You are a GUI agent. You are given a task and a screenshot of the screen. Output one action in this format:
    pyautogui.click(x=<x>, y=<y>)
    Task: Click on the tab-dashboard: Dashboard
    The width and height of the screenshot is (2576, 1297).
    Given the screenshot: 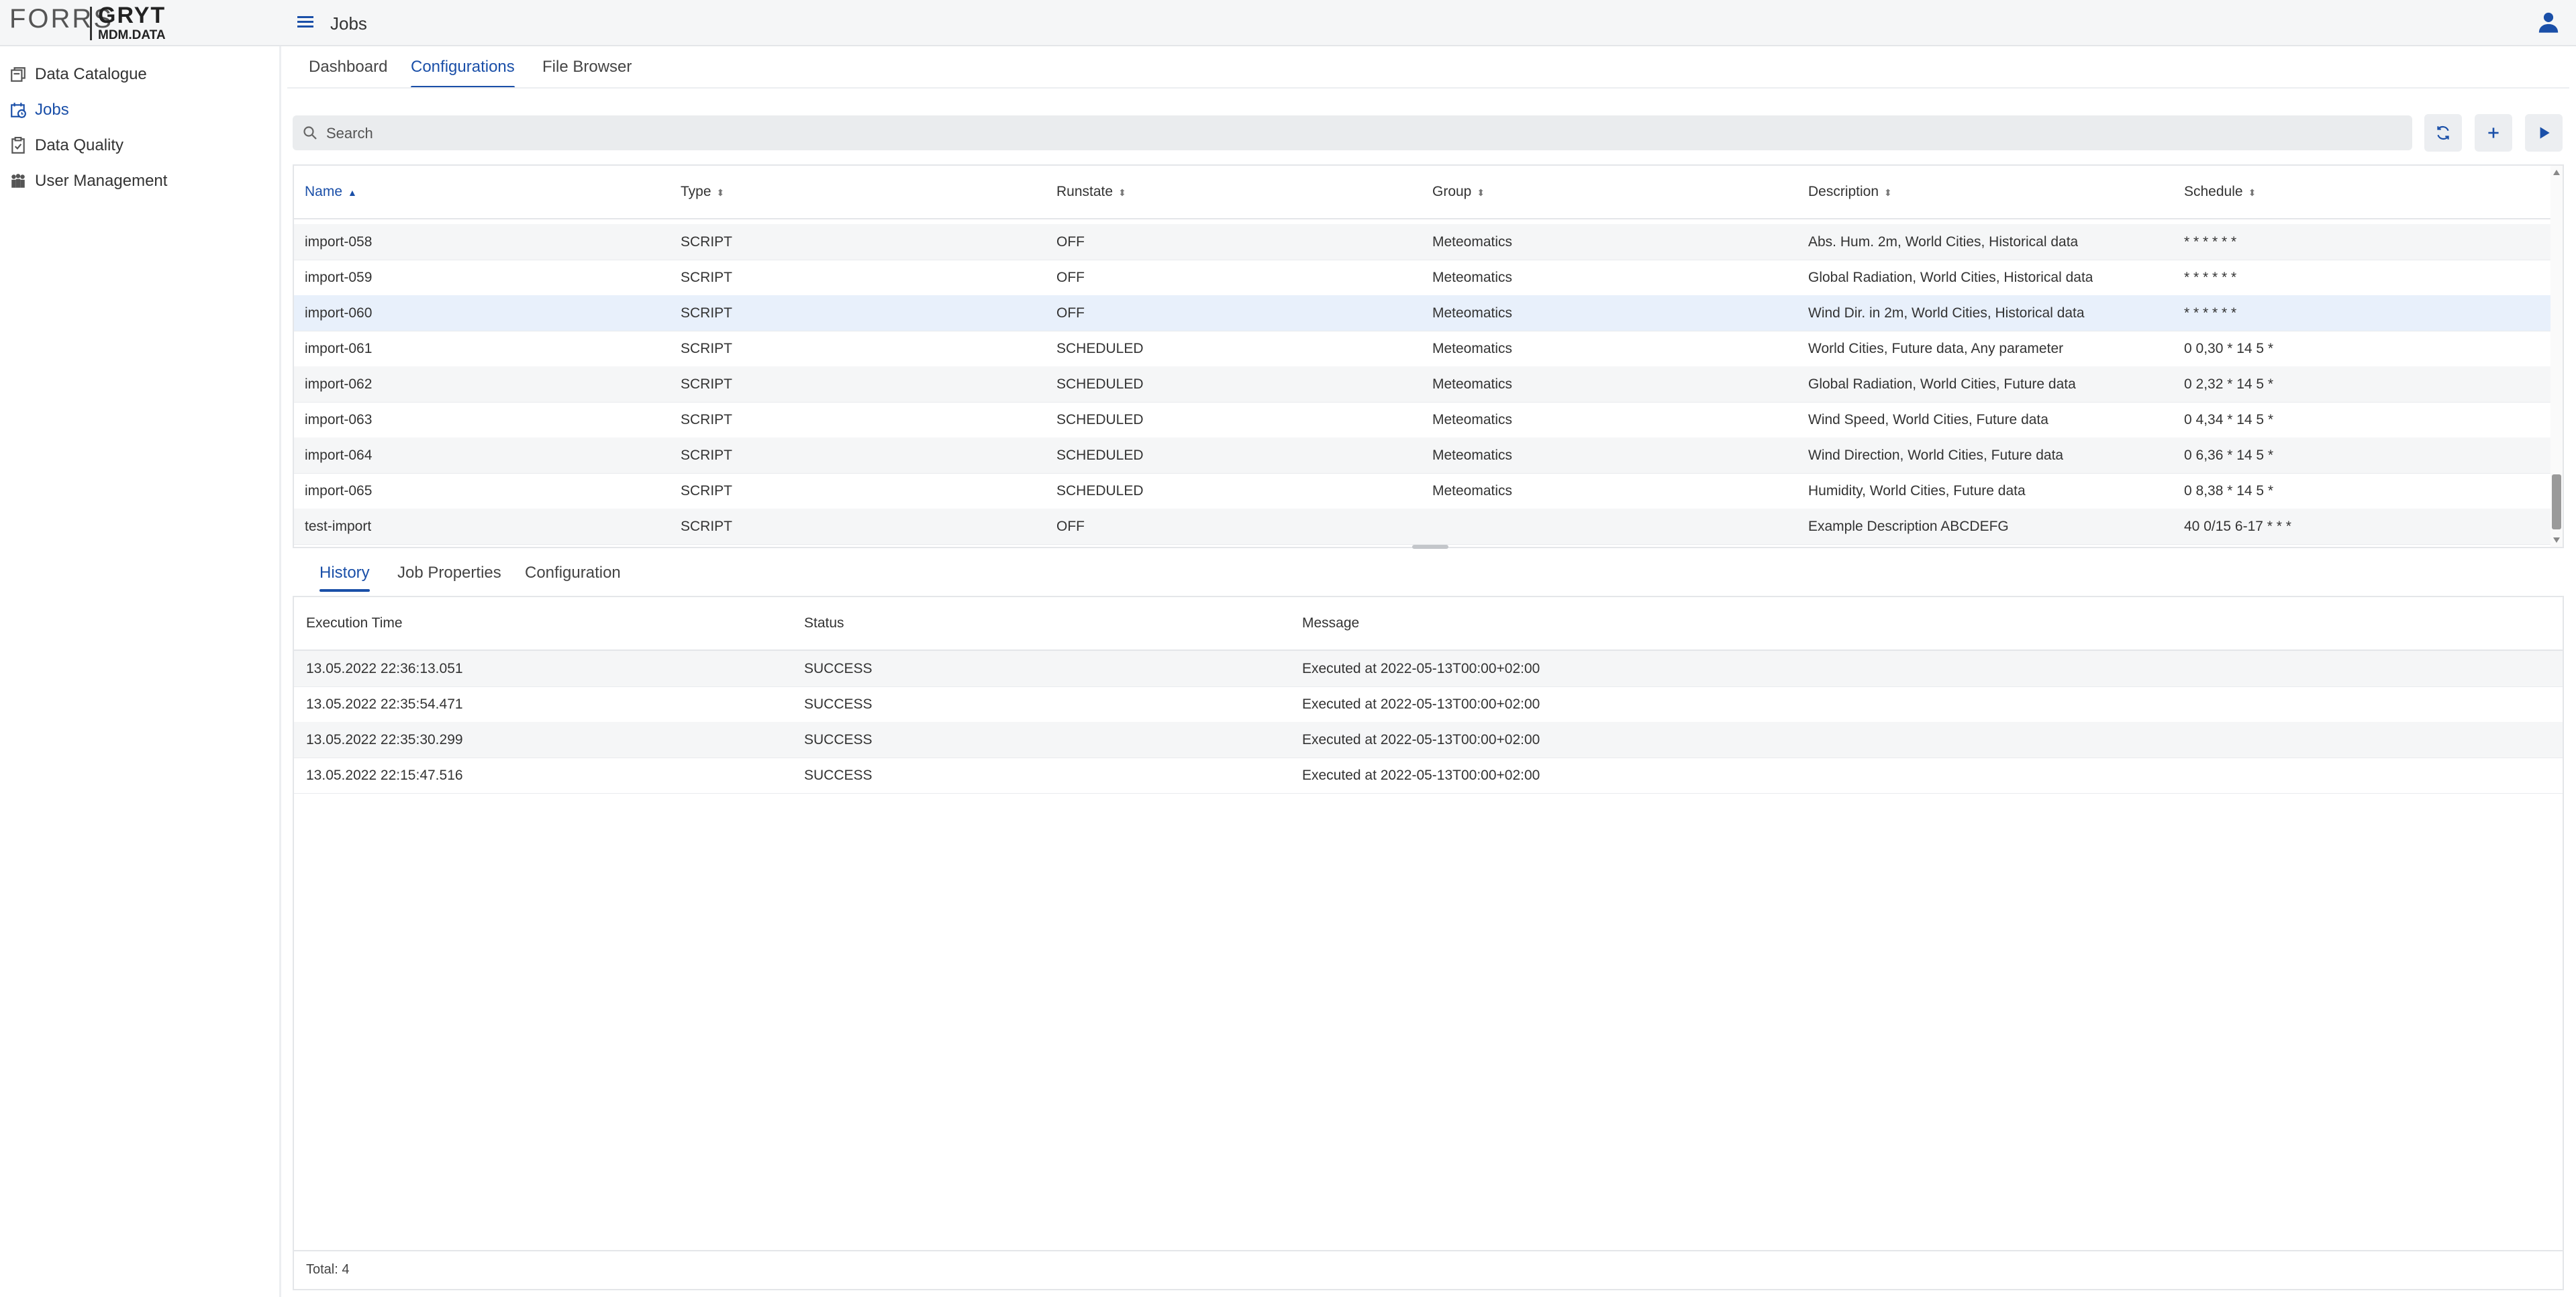 What is the action you would take?
    pyautogui.click(x=348, y=71)
    